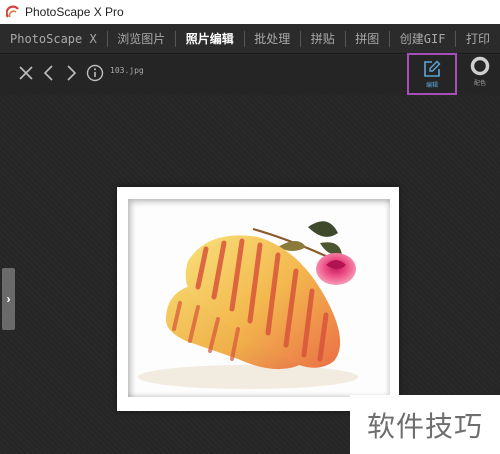 This screenshot has width=500, height=454. Describe the element at coordinates (71, 73) in the screenshot. I see `chevron-right-icon` at that location.